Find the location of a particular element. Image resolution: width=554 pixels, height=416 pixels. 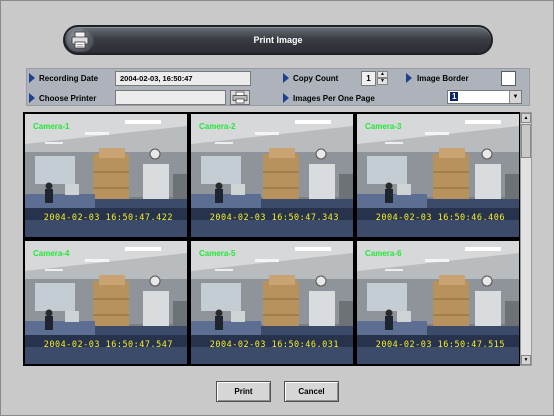

window-title: Print Image is located at coordinates (278, 40).